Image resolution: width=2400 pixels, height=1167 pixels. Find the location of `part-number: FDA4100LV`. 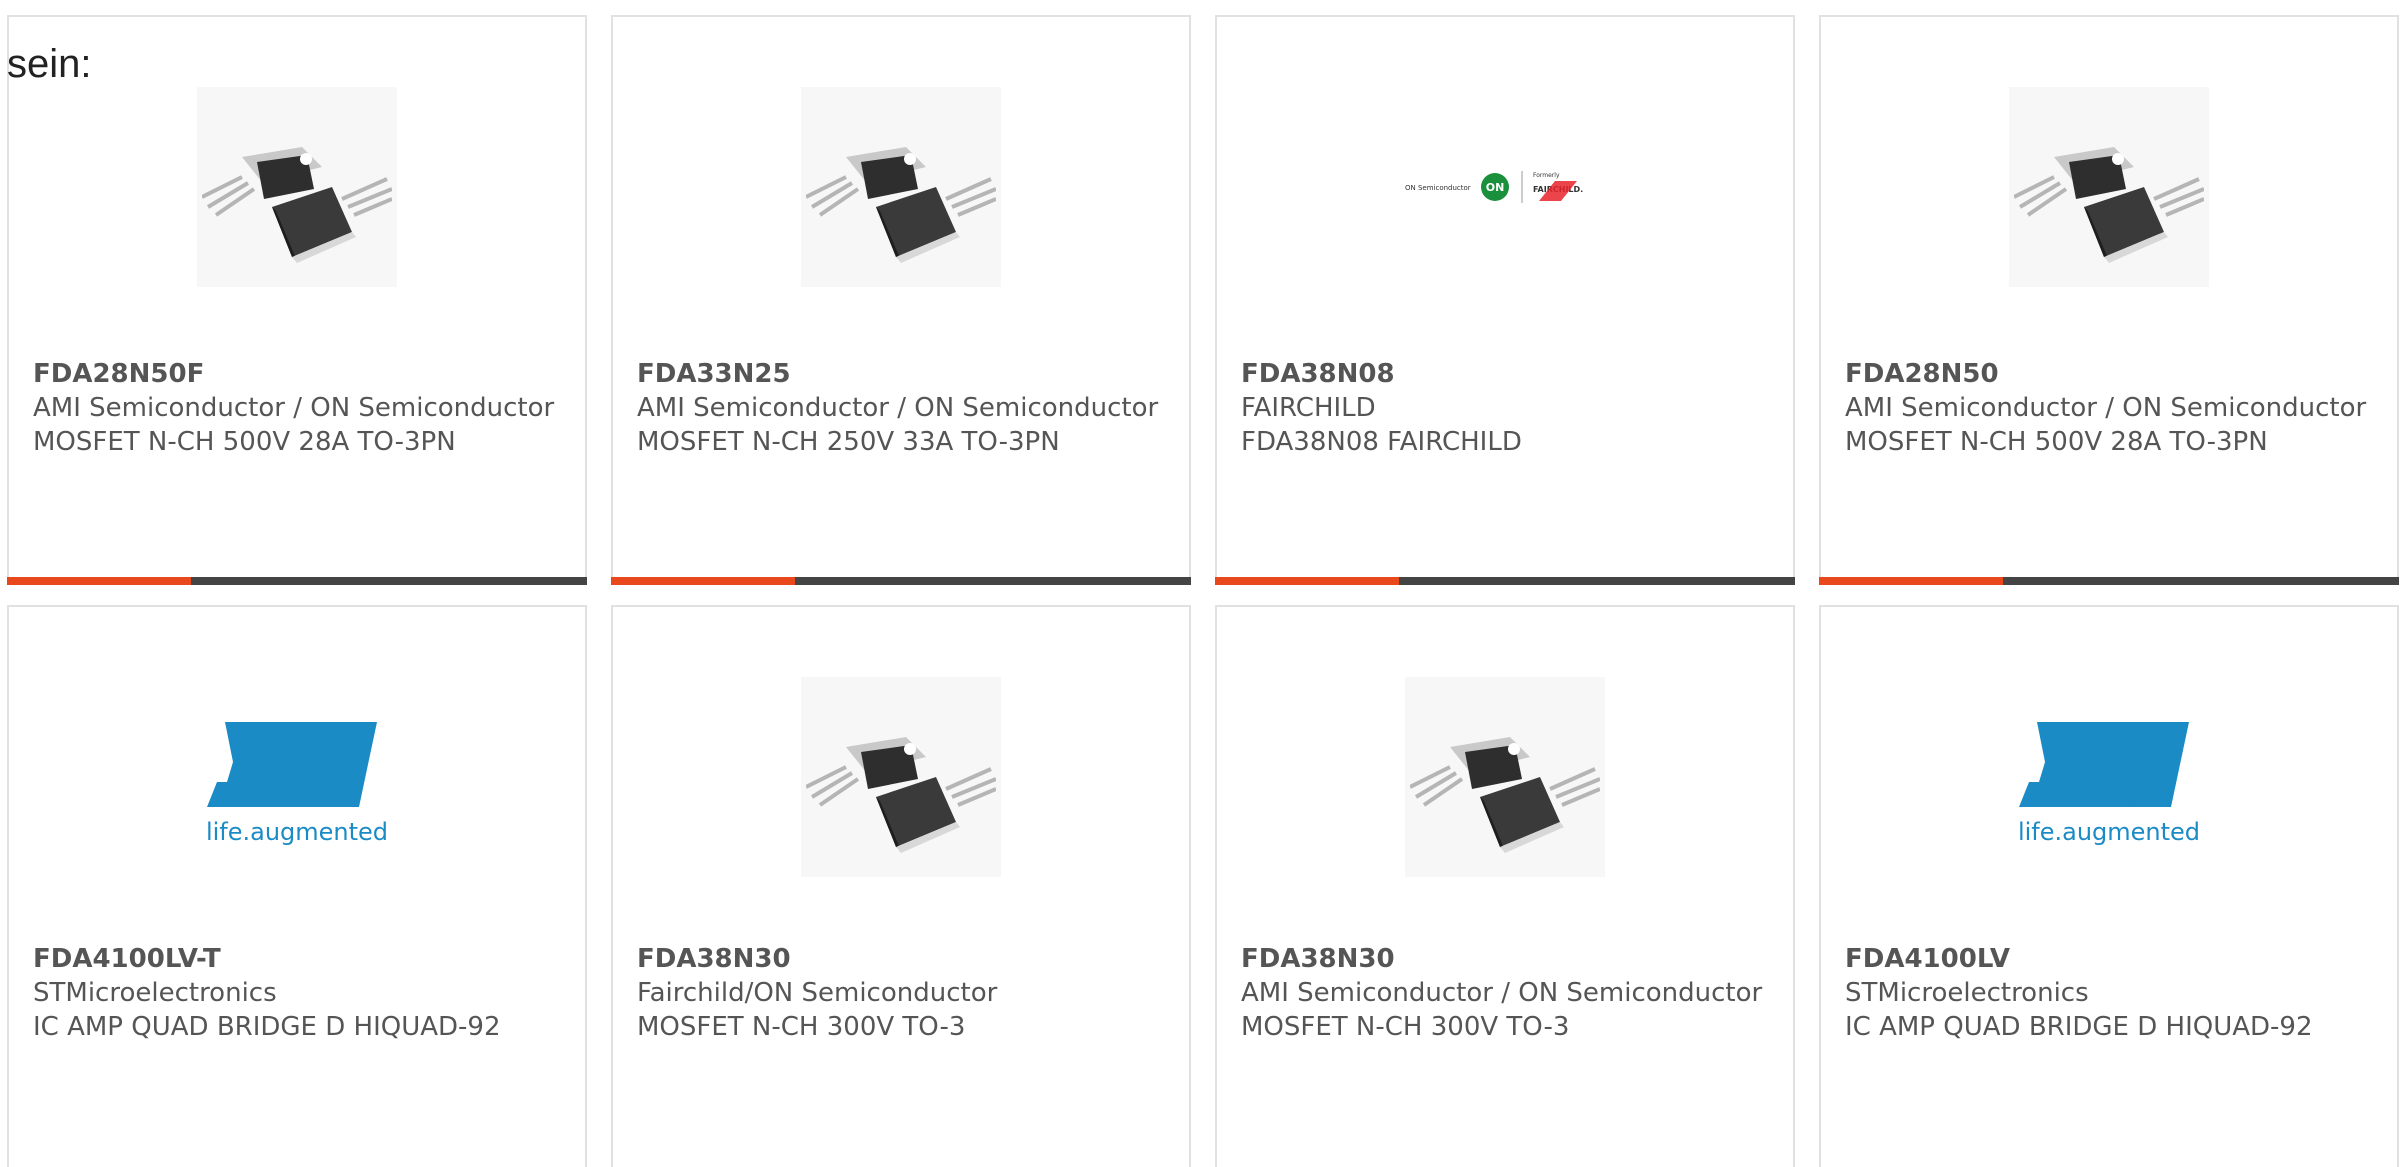

part-number: FDA4100LV is located at coordinates (2109, 959).